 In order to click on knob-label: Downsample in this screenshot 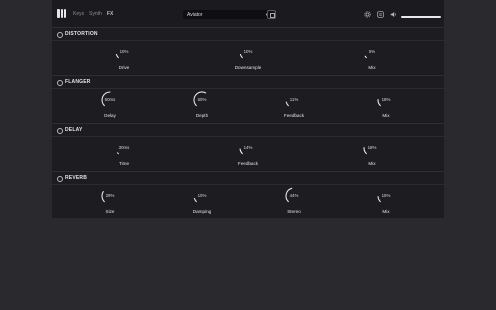, I will do `click(248, 67)`.